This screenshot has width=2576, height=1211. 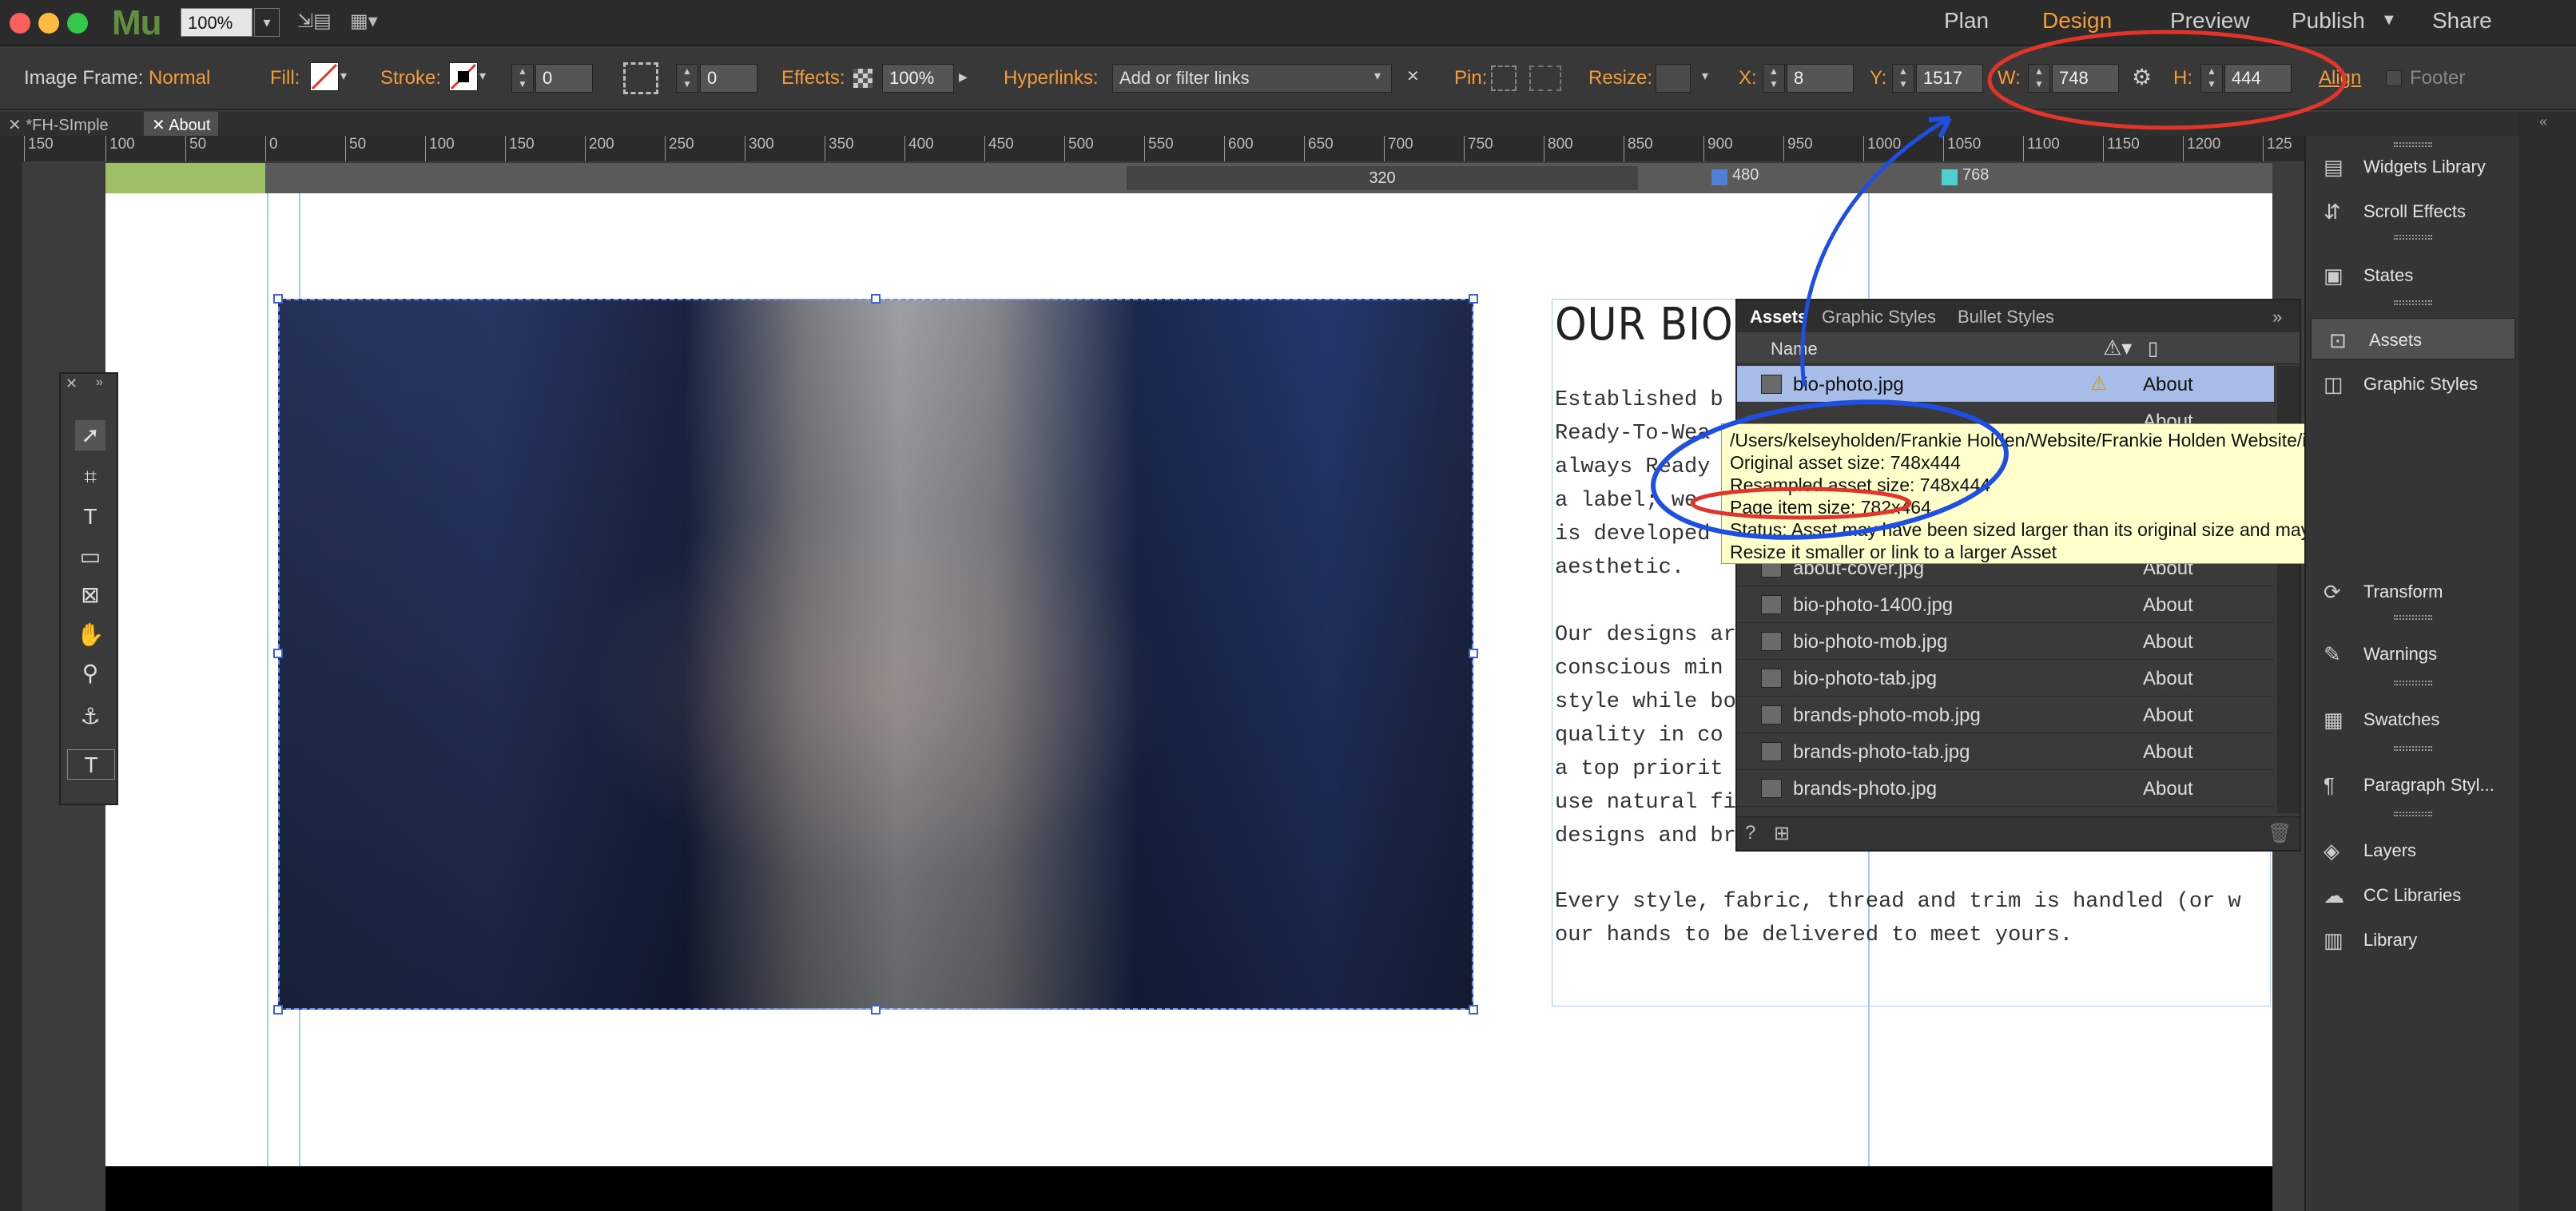 What do you see at coordinates (1750, 833) in the screenshot?
I see `help-icon: ?` at bounding box center [1750, 833].